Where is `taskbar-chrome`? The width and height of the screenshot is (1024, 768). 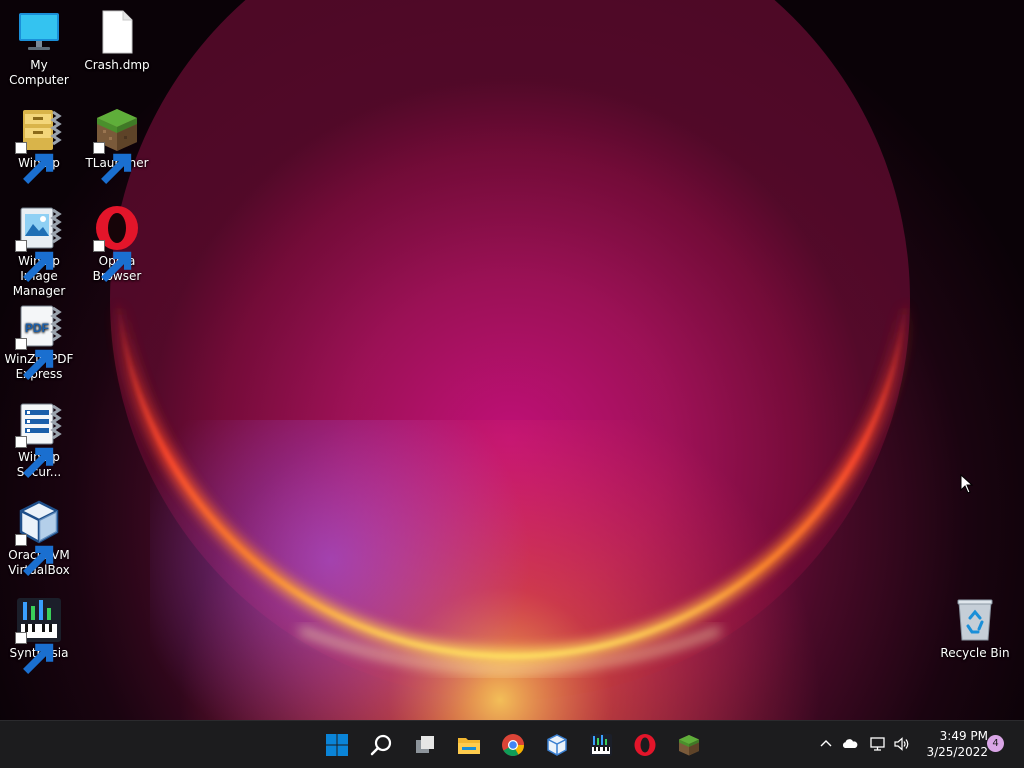 taskbar-chrome is located at coordinates (513, 745).